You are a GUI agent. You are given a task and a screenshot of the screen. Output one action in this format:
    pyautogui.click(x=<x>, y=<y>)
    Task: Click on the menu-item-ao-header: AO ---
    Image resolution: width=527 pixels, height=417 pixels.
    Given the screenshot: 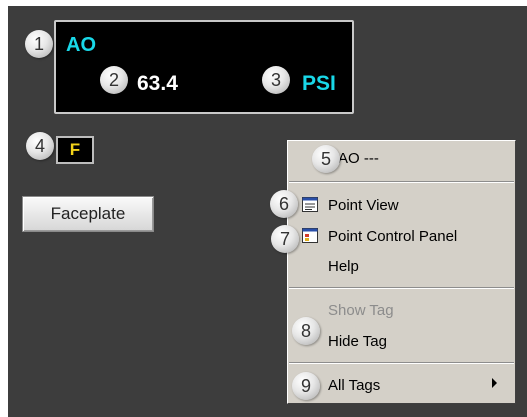 What is the action you would take?
    pyautogui.click(x=358, y=158)
    